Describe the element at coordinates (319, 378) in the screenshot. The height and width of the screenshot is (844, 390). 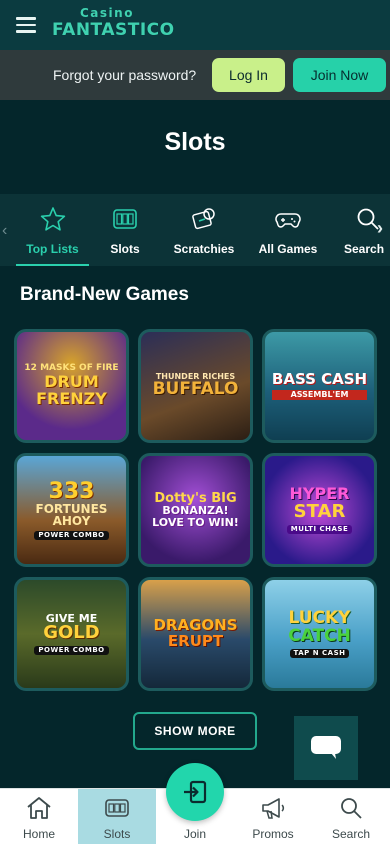
I see `game-title-line1: BASS CASH` at that location.